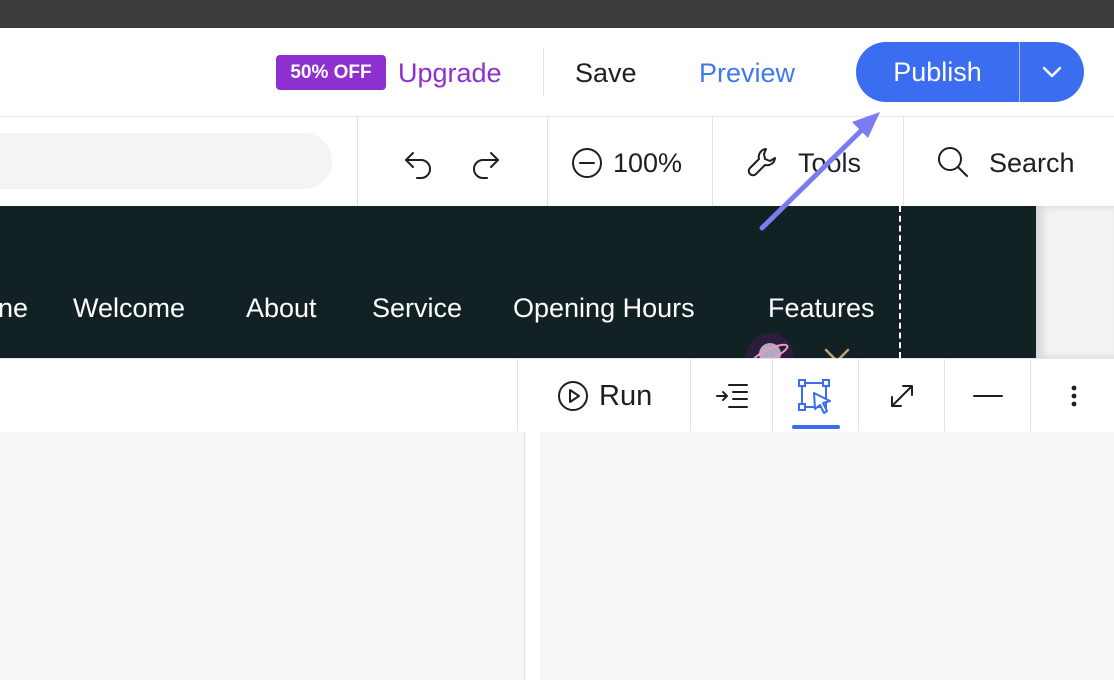 The image size is (1114, 680). I want to click on expand-icon, so click(902, 396).